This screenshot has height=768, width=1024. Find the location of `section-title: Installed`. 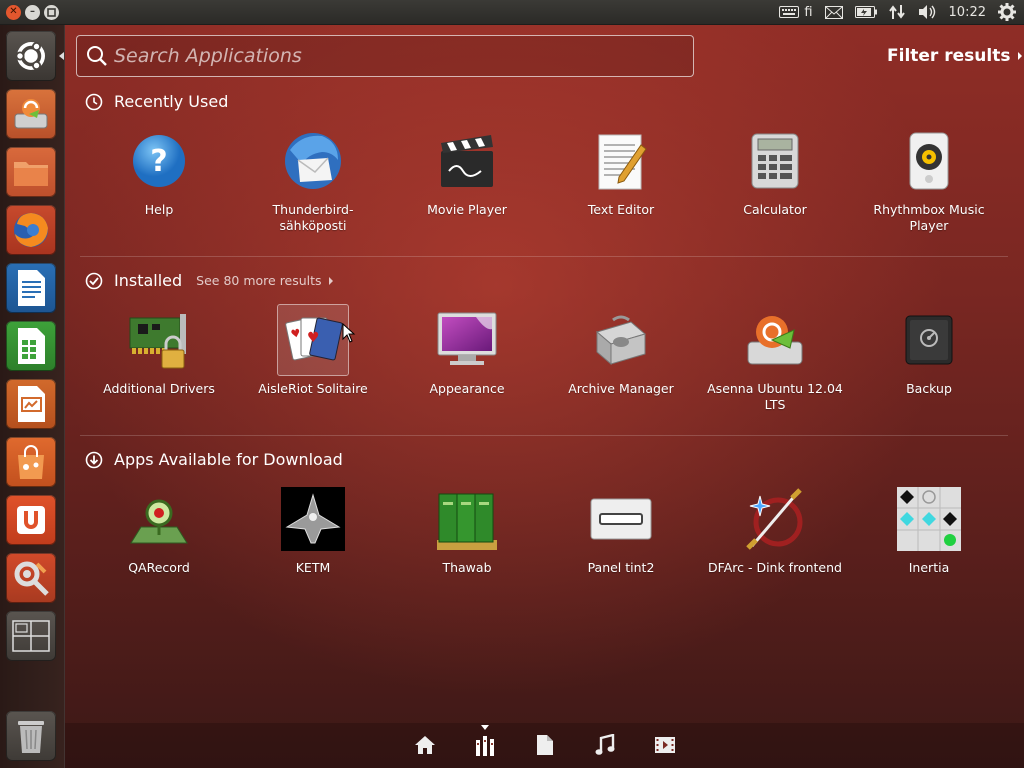

section-title: Installed is located at coordinates (148, 280).